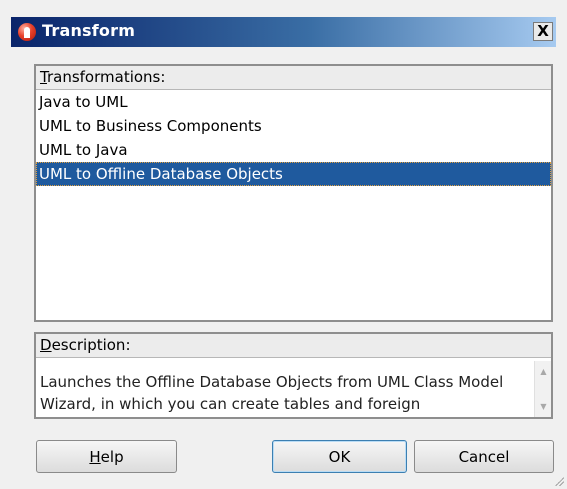 The width and height of the screenshot is (567, 489). What do you see at coordinates (89, 30) in the screenshot?
I see `window-title: Transform` at bounding box center [89, 30].